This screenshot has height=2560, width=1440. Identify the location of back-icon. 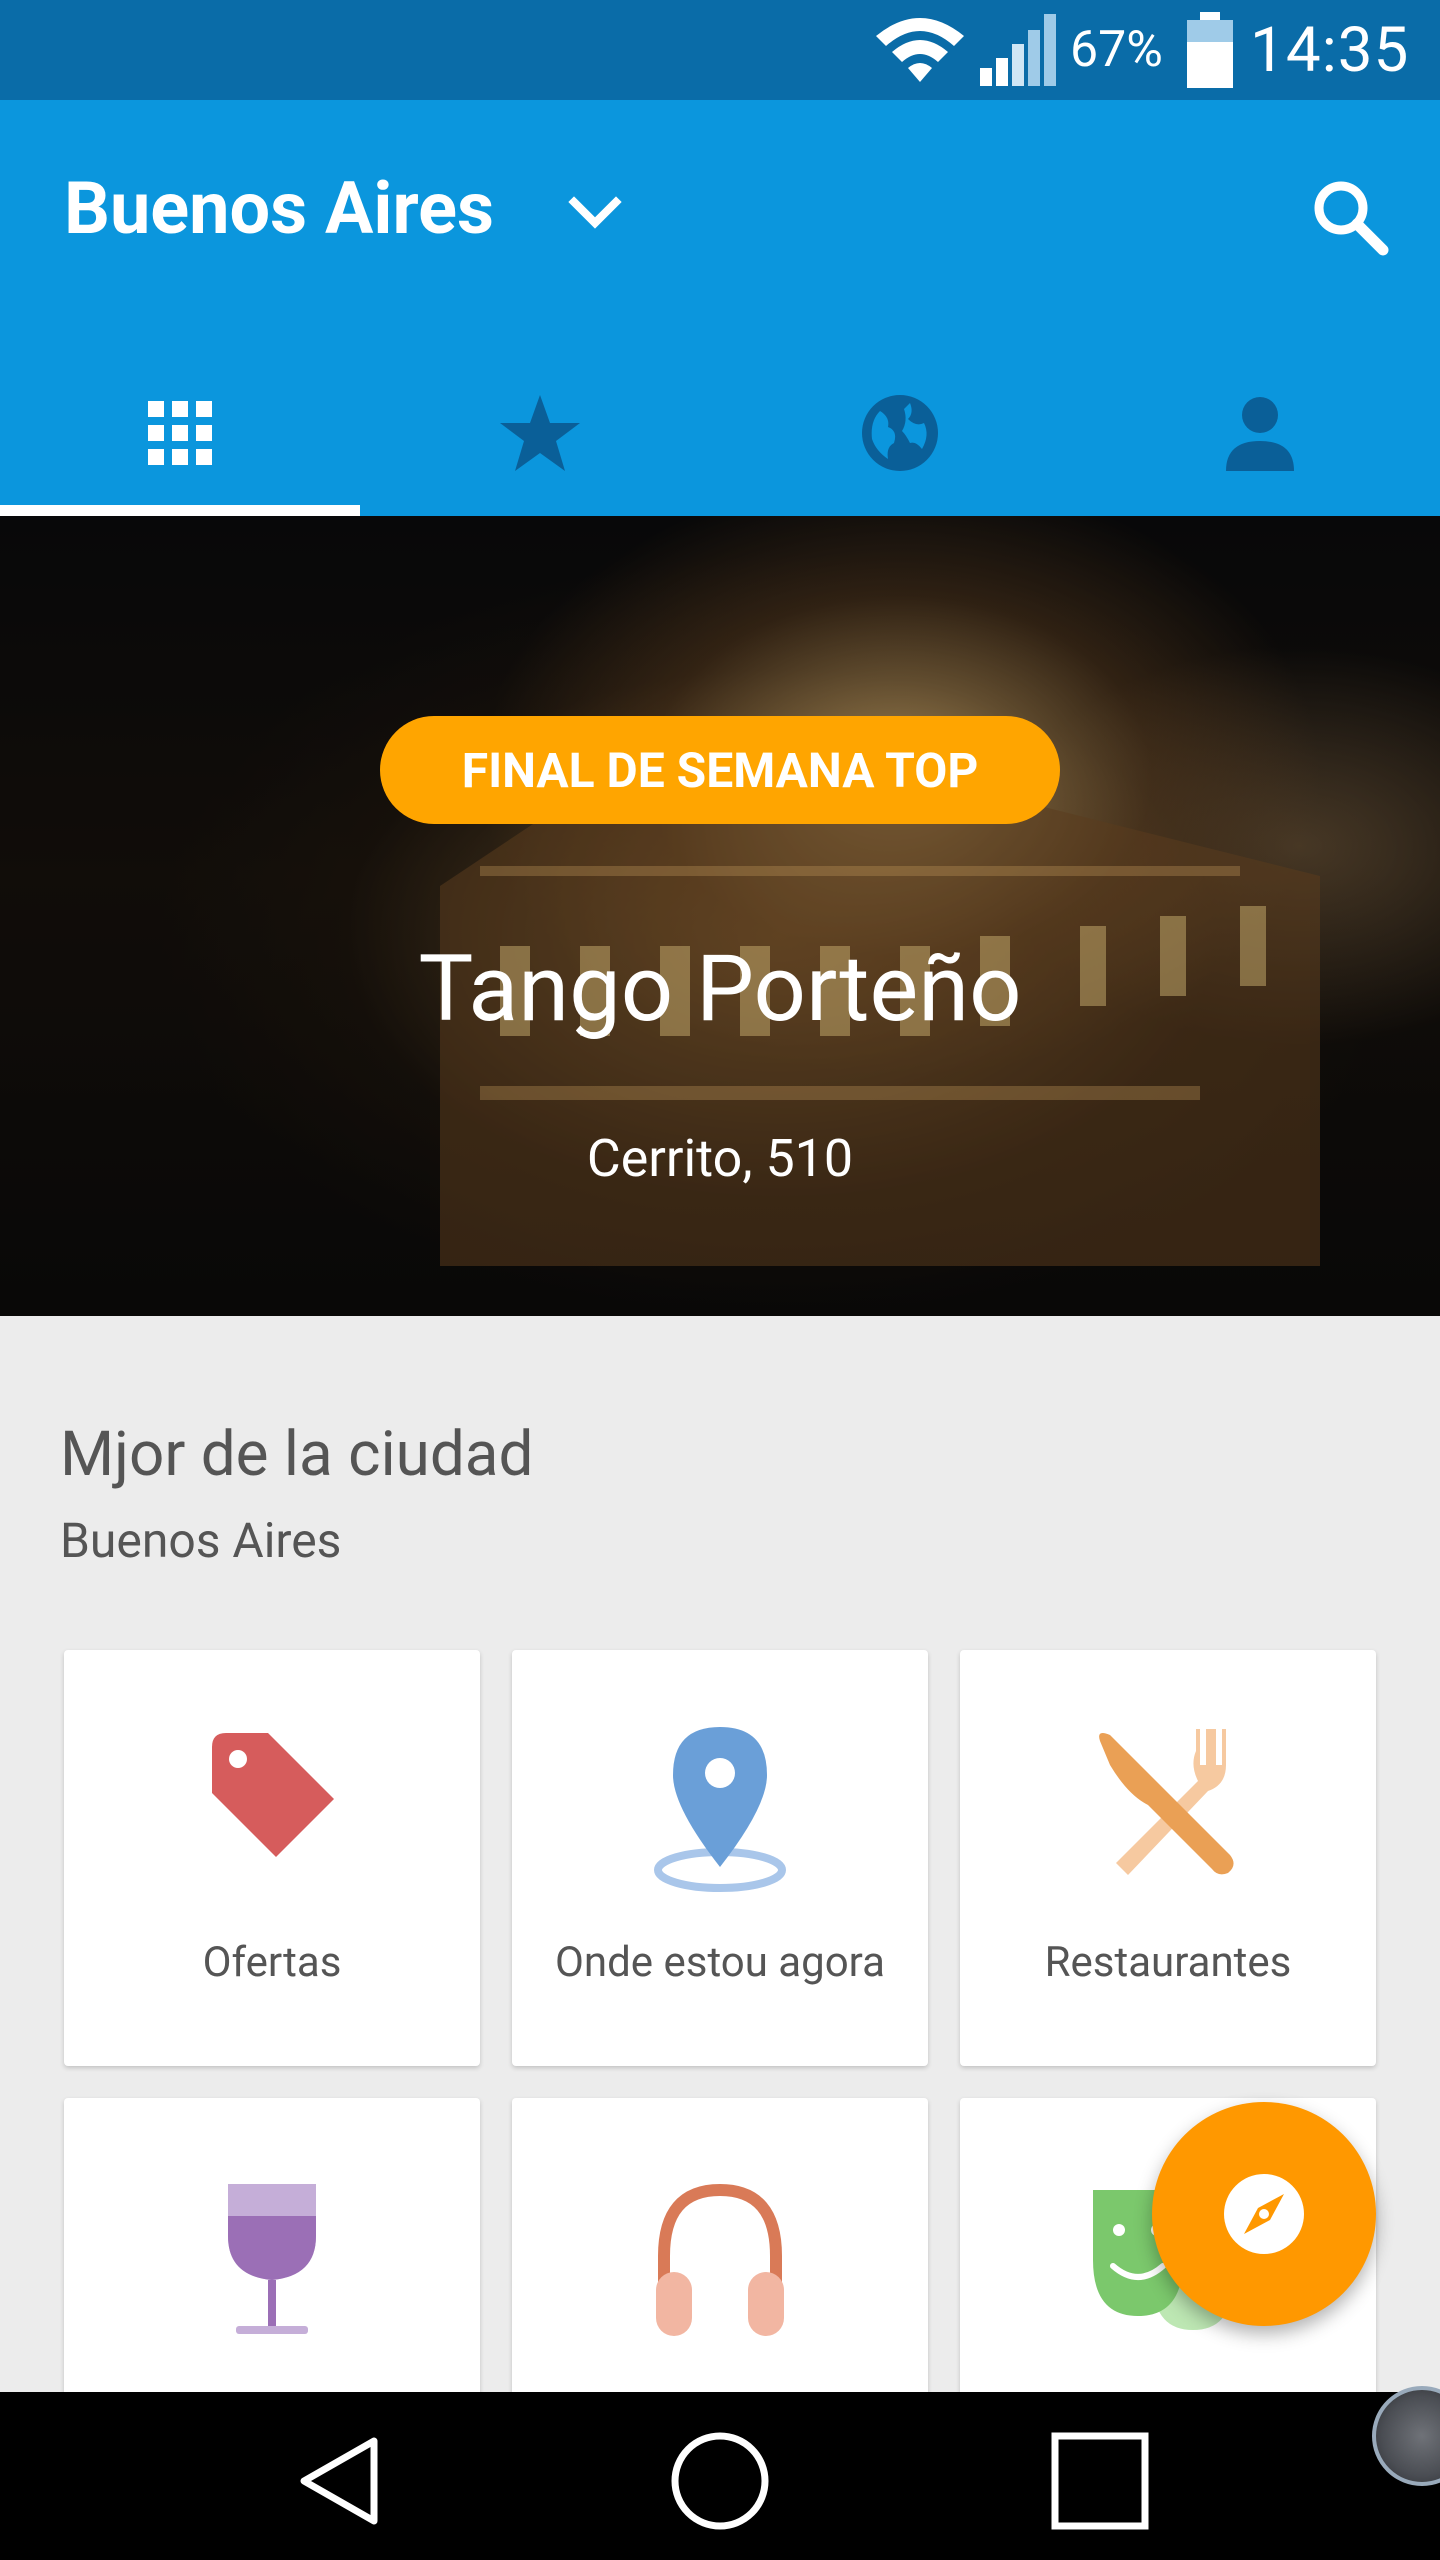
(340, 2481).